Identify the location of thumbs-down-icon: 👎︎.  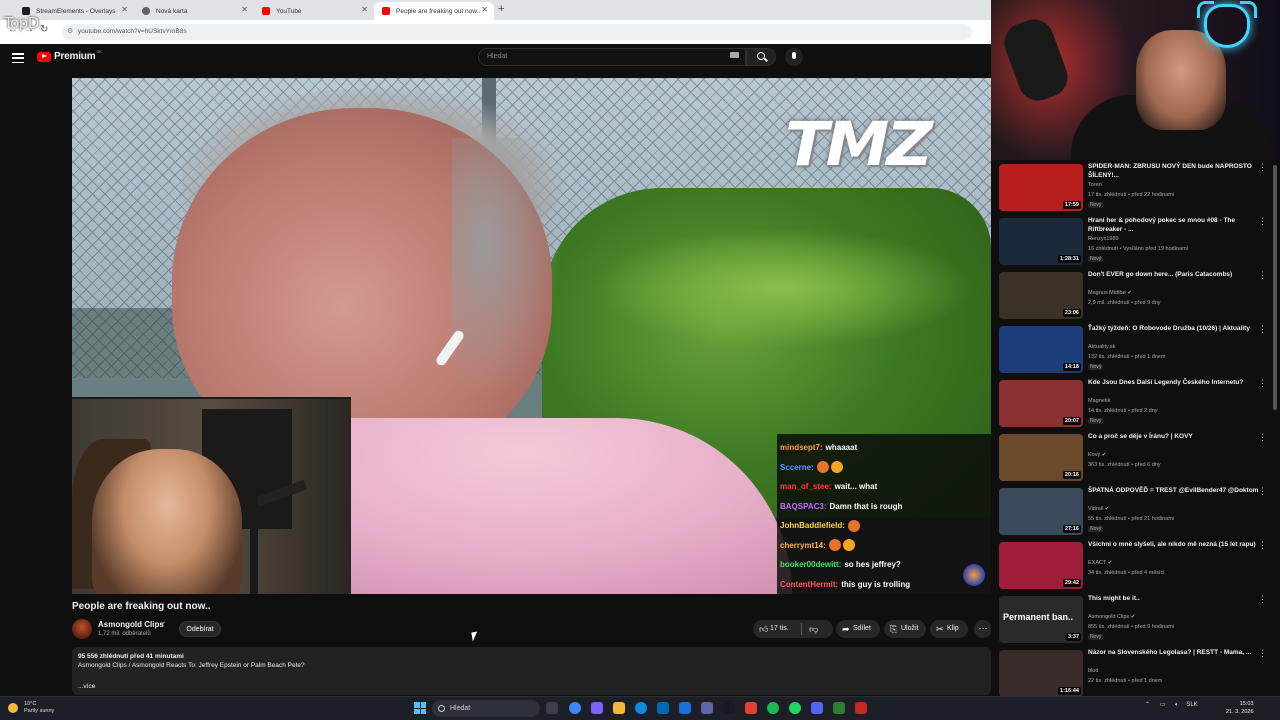
(813, 629).